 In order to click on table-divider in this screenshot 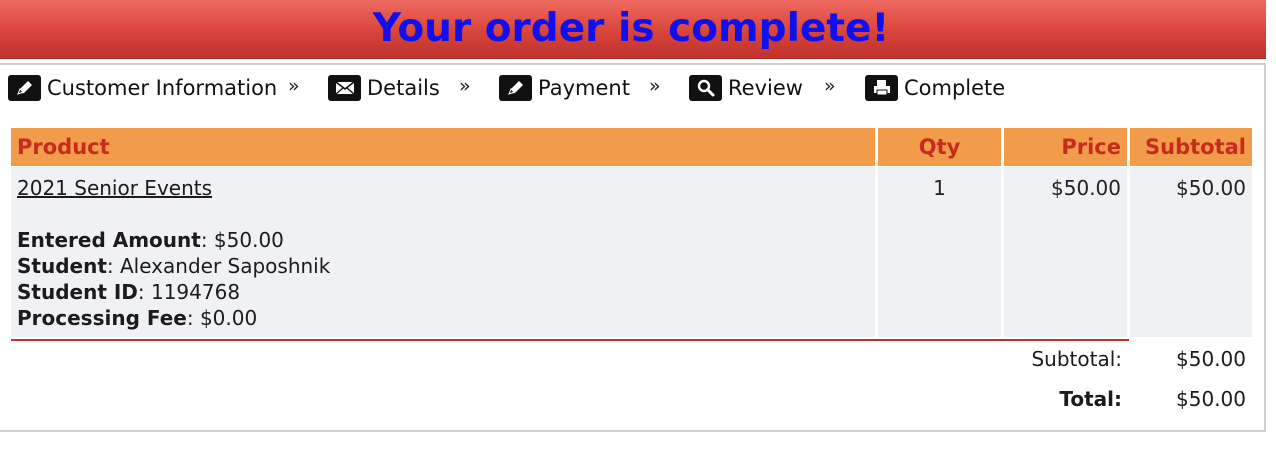, I will do `click(570, 340)`.